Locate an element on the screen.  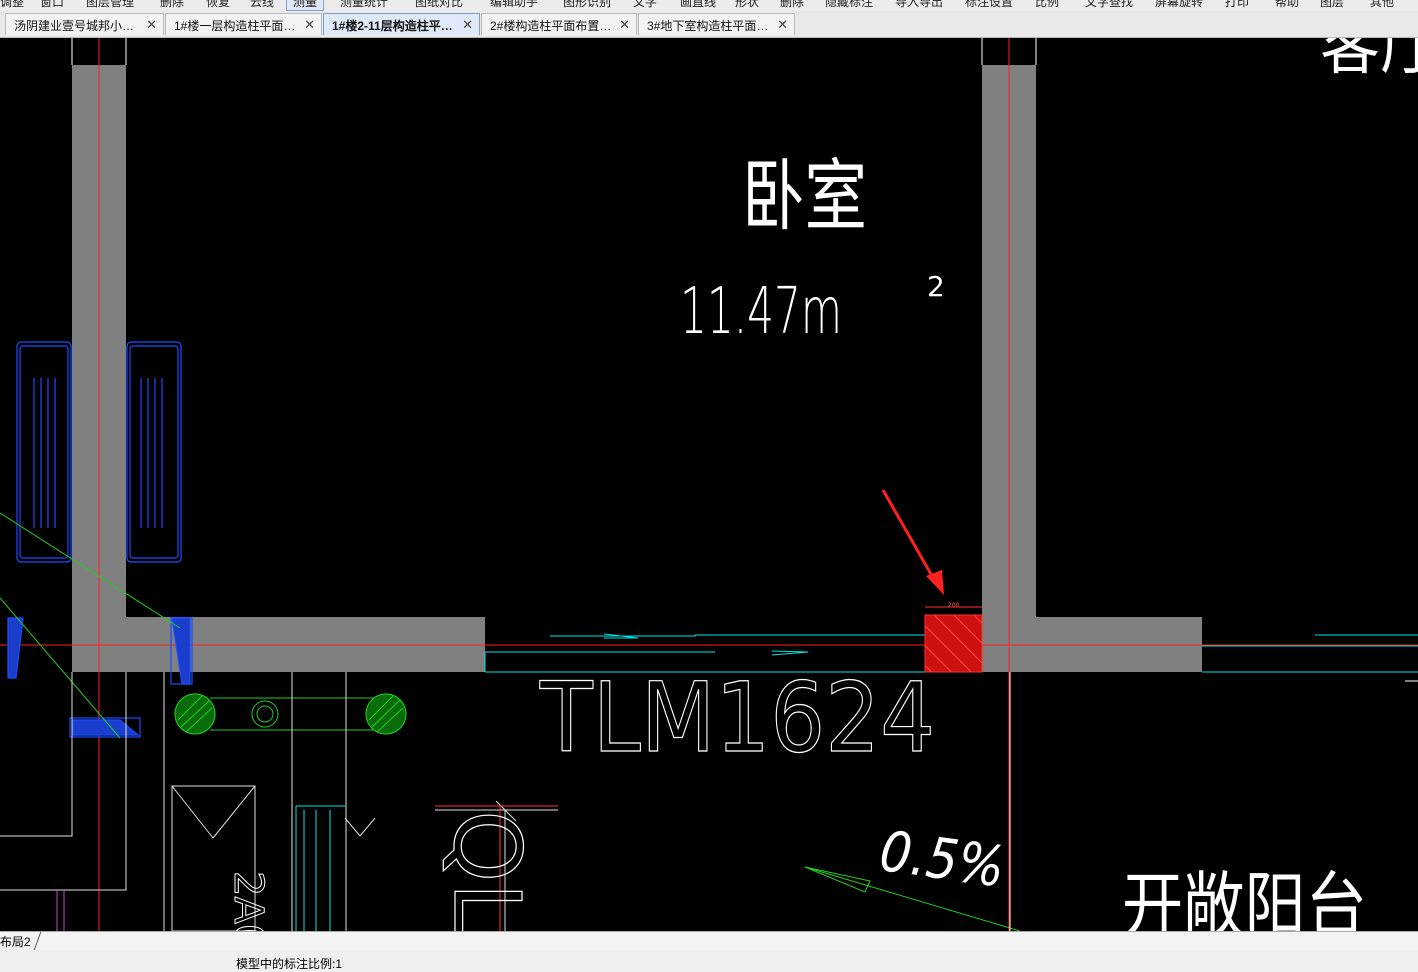
toolbar-item: 帮助 is located at coordinates (1287, 5).